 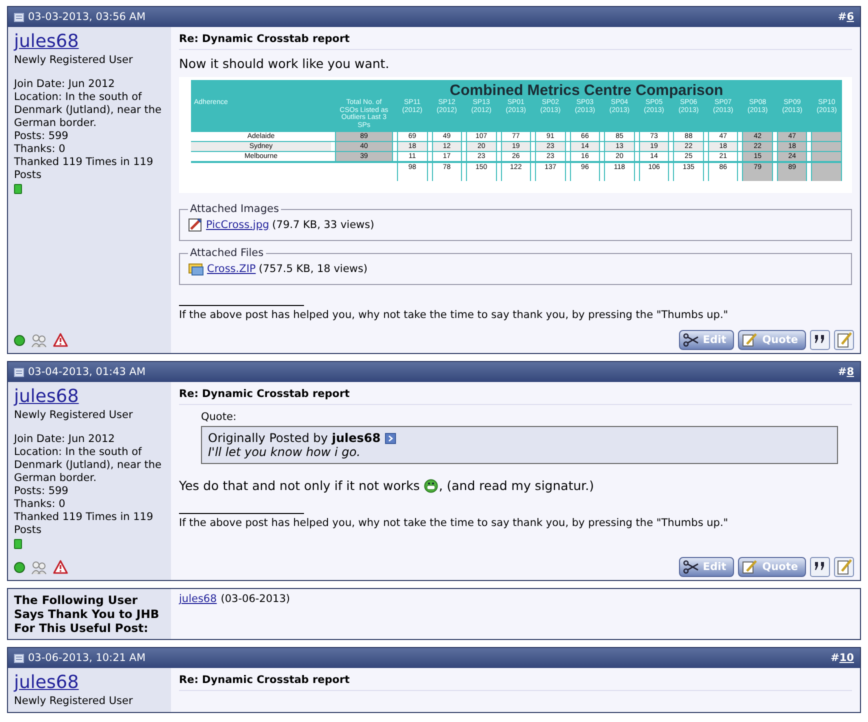 What do you see at coordinates (356, 438) in the screenshot?
I see `quote-author: jules68` at bounding box center [356, 438].